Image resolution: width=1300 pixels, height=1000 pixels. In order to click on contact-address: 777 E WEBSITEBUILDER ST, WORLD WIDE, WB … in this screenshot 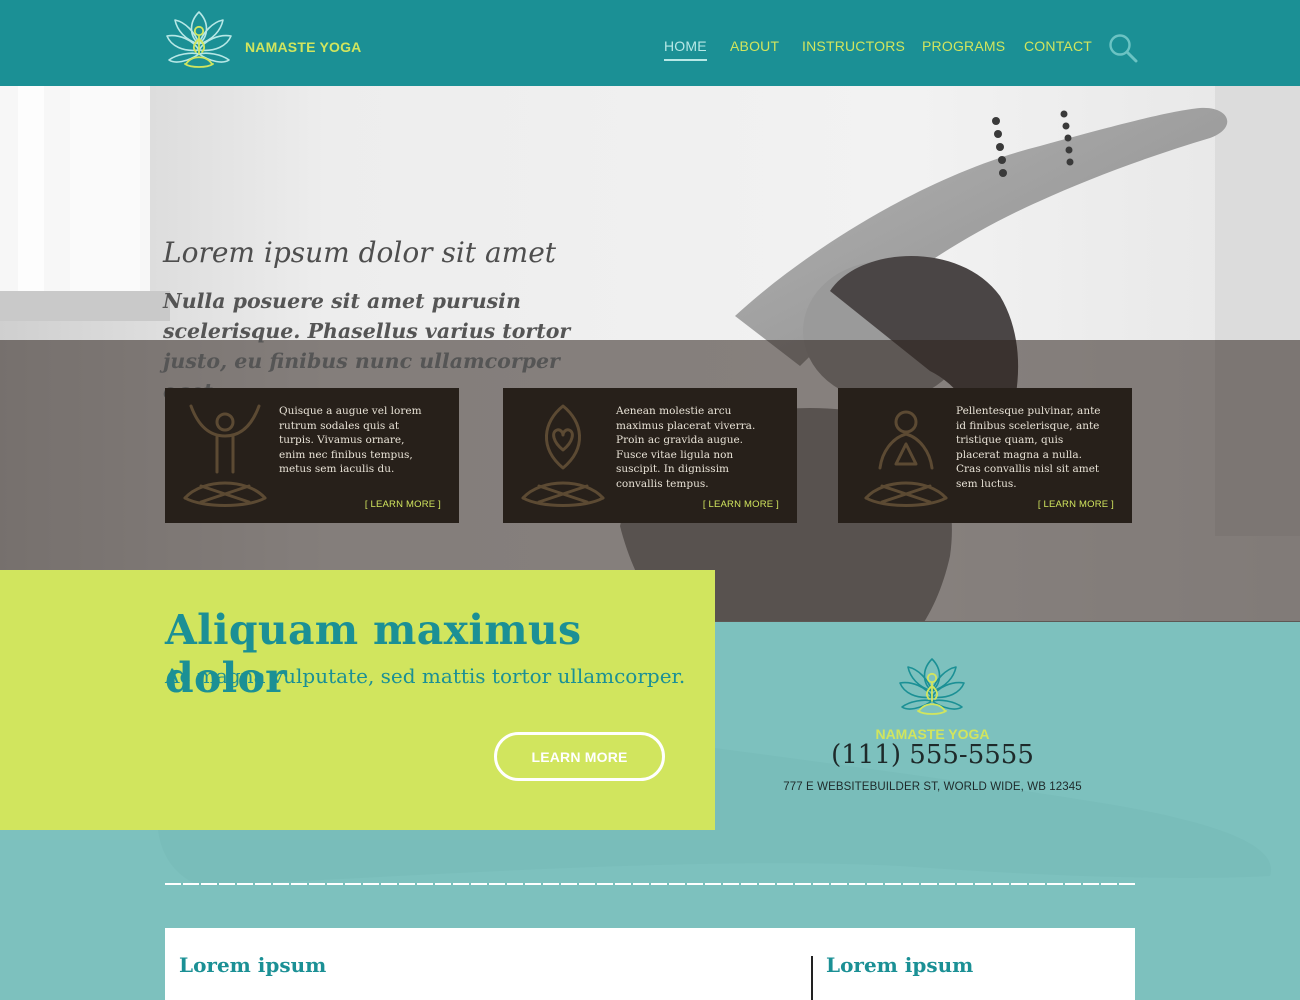, I will do `click(932, 787)`.